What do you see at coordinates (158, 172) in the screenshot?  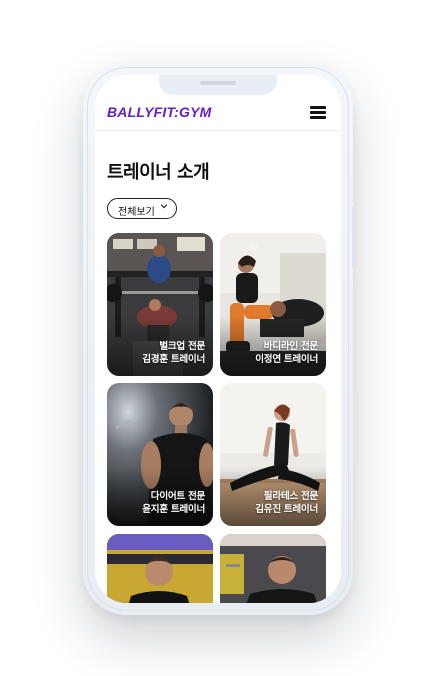 I see `page-title: 트레이너 소개` at bounding box center [158, 172].